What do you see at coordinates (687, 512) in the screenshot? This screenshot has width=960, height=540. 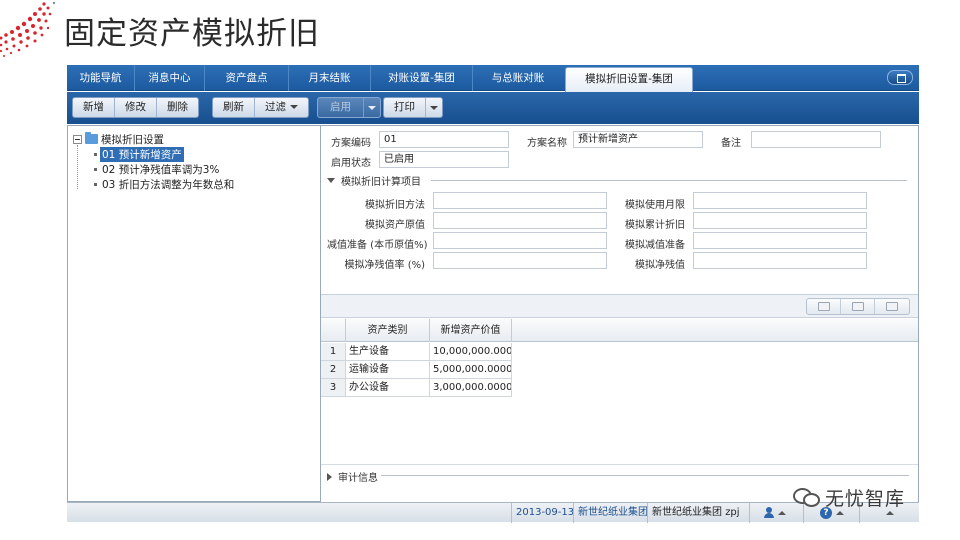 I see `status-org-user: 新世纪纸业集团` at bounding box center [687, 512].